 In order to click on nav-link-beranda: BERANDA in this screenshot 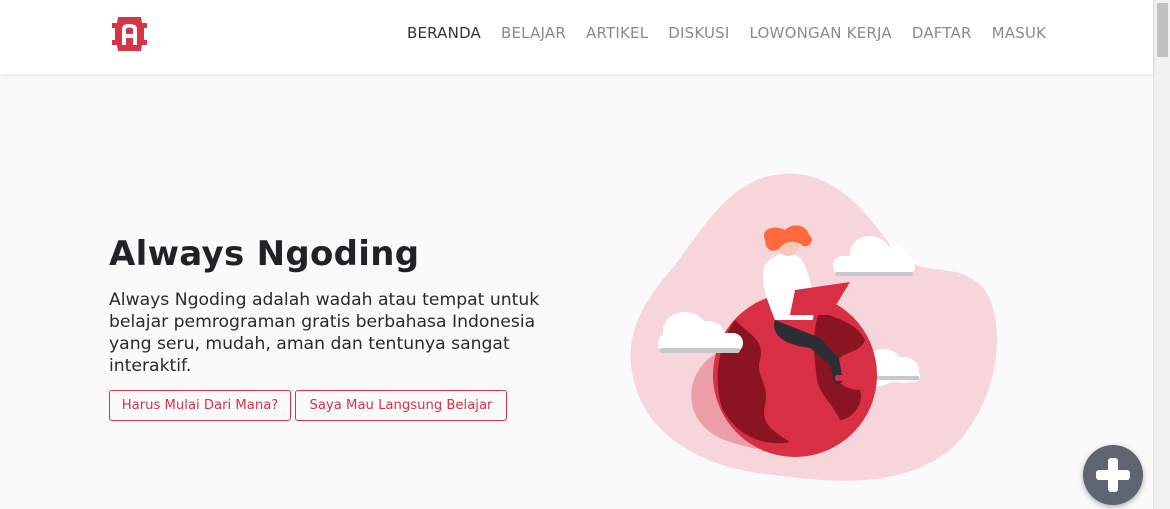, I will do `click(444, 33)`.